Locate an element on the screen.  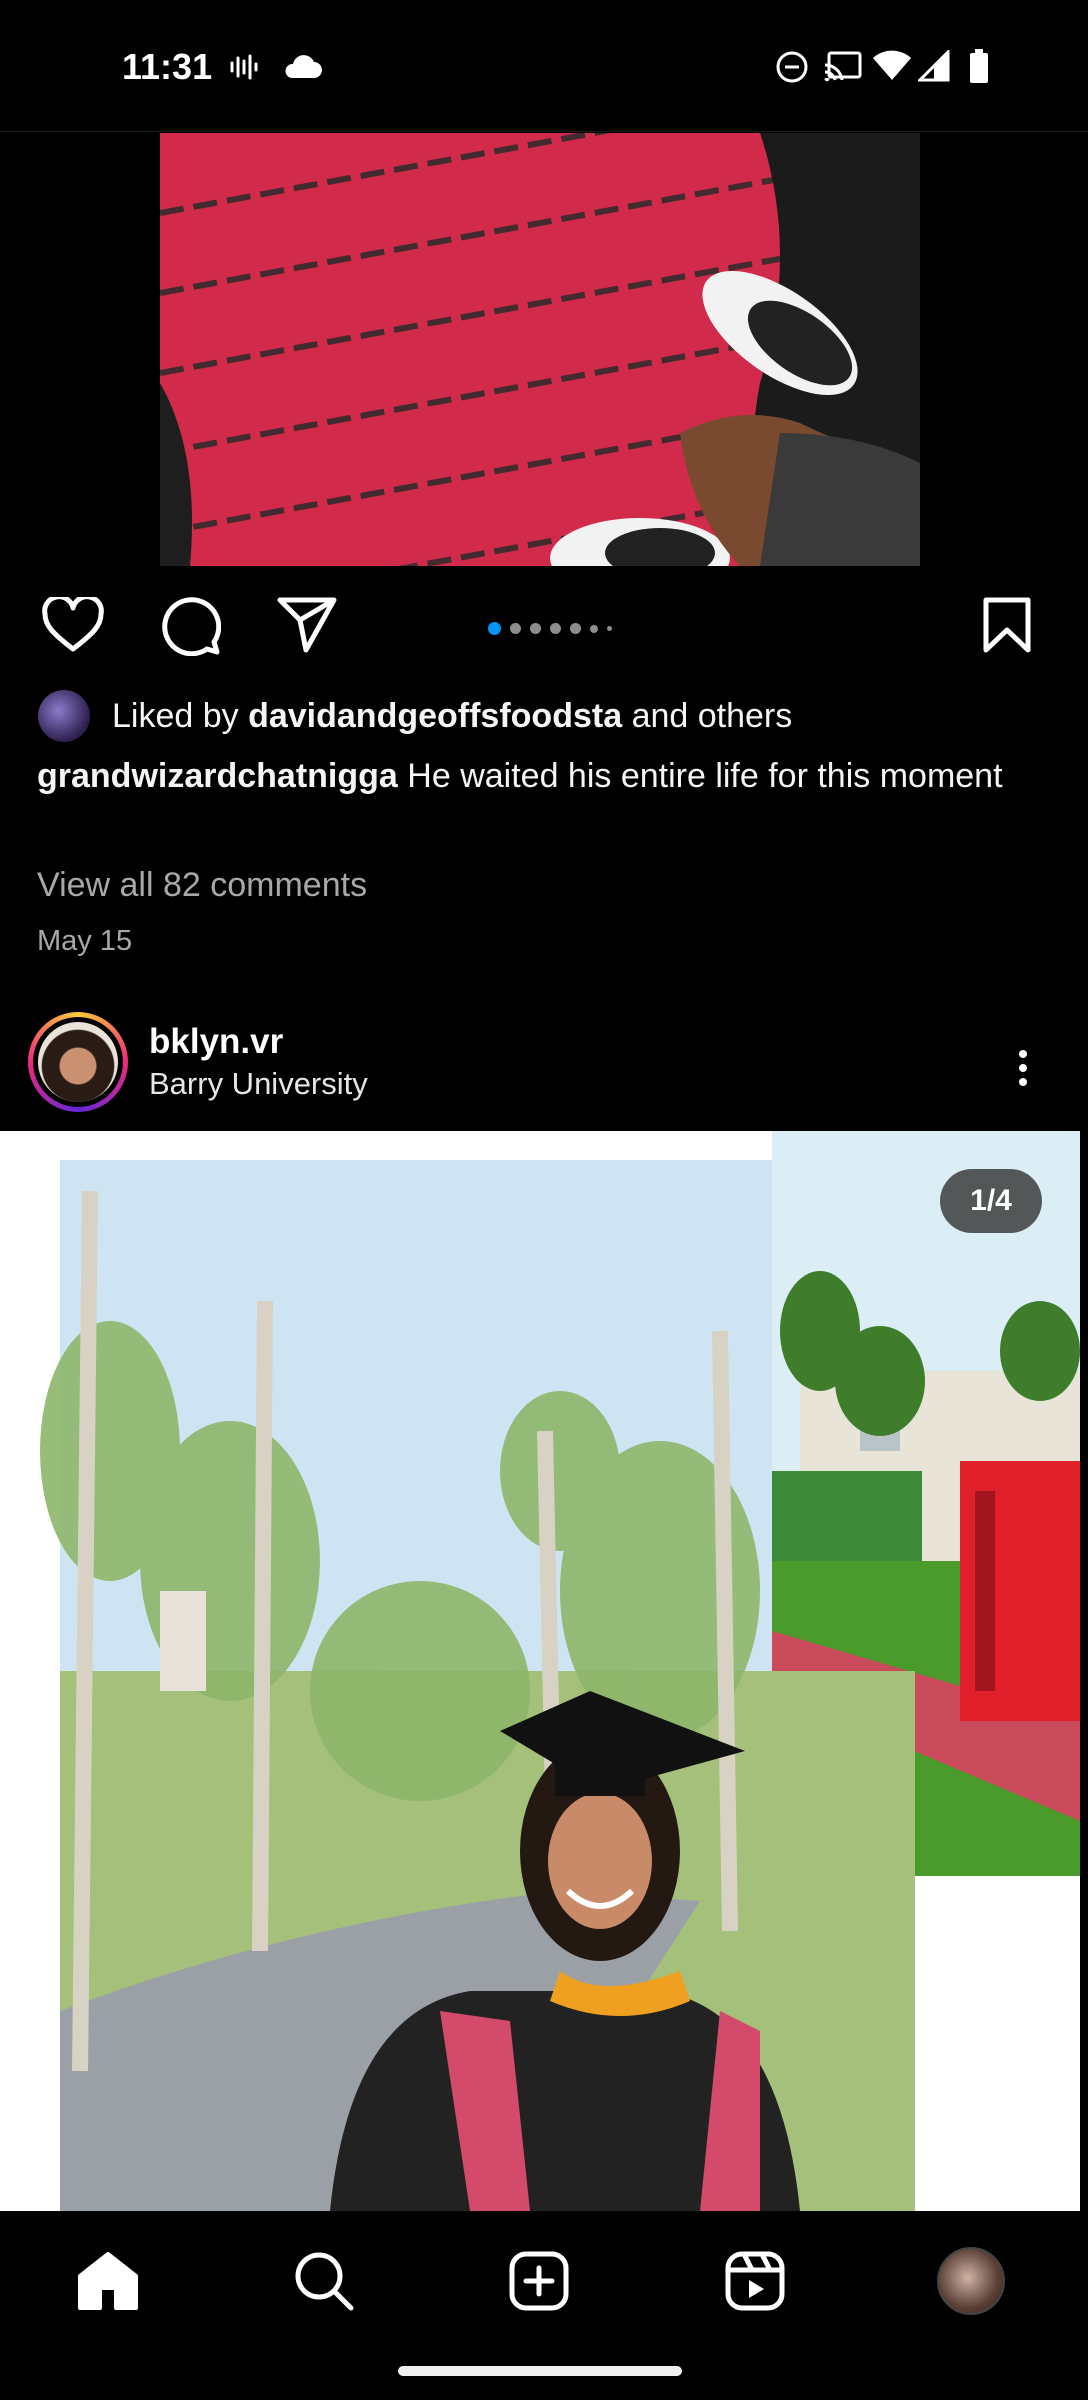
save-button is located at coordinates (1007, 625).